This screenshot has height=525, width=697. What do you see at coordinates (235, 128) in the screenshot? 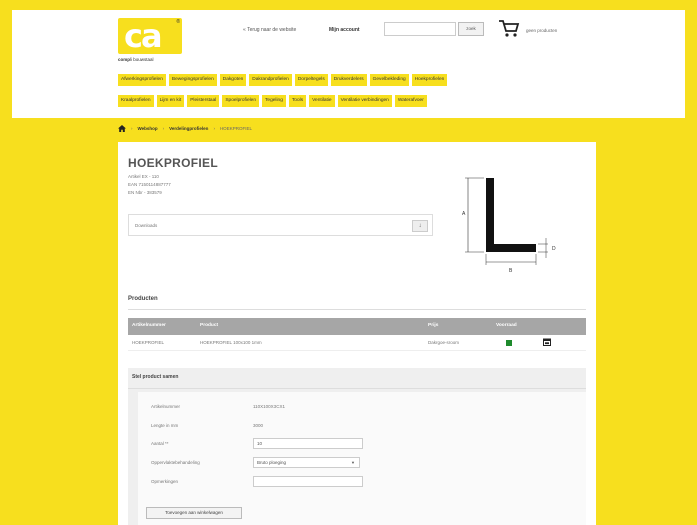
I see `breadcrumb-current: HOEKPROFIEL` at bounding box center [235, 128].